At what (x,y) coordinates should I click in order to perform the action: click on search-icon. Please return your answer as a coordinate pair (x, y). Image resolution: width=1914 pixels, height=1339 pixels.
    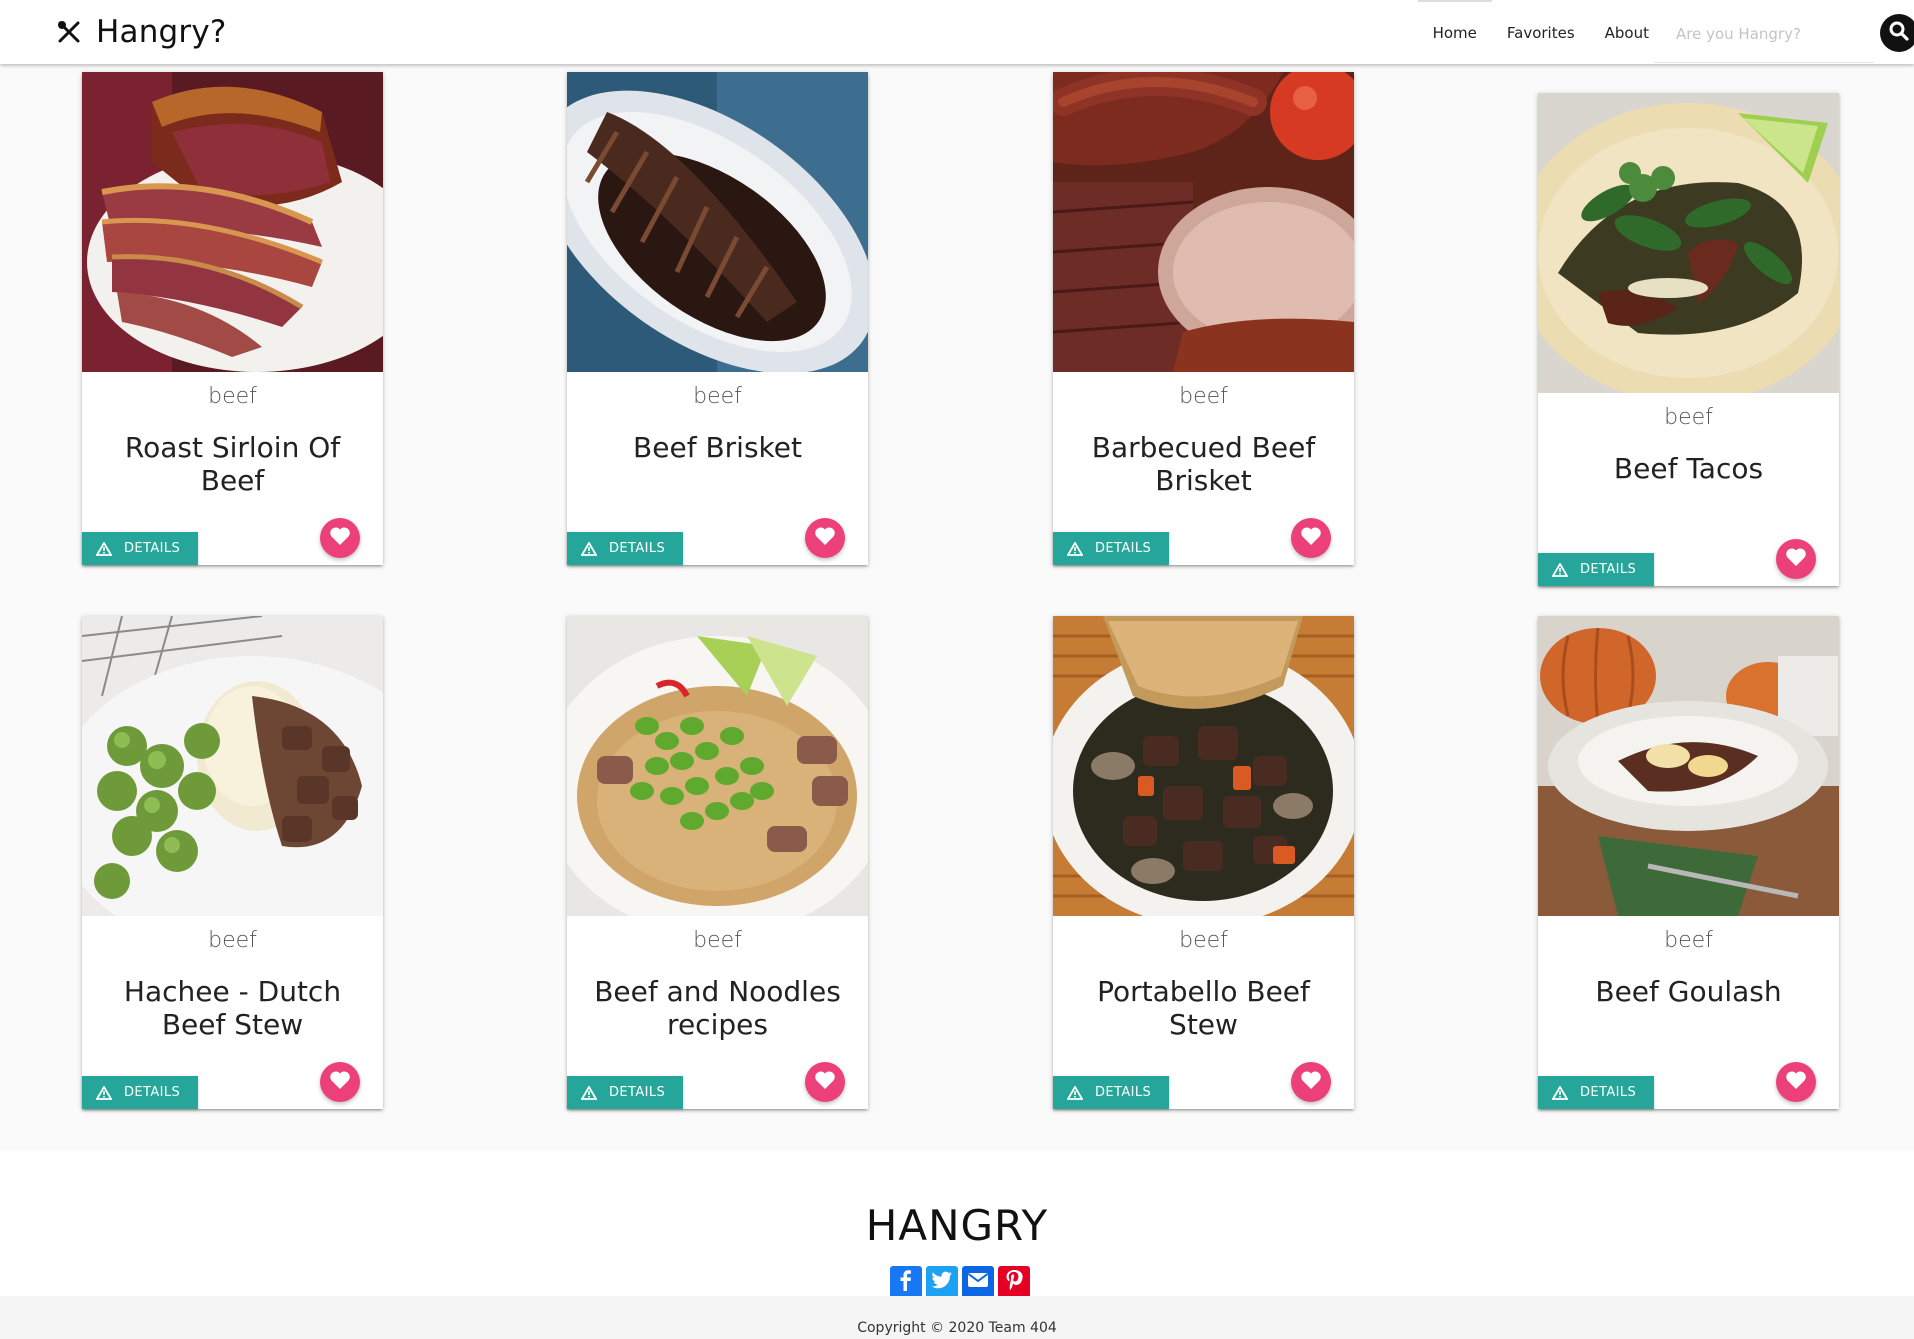
    Looking at the image, I should click on (1899, 33).